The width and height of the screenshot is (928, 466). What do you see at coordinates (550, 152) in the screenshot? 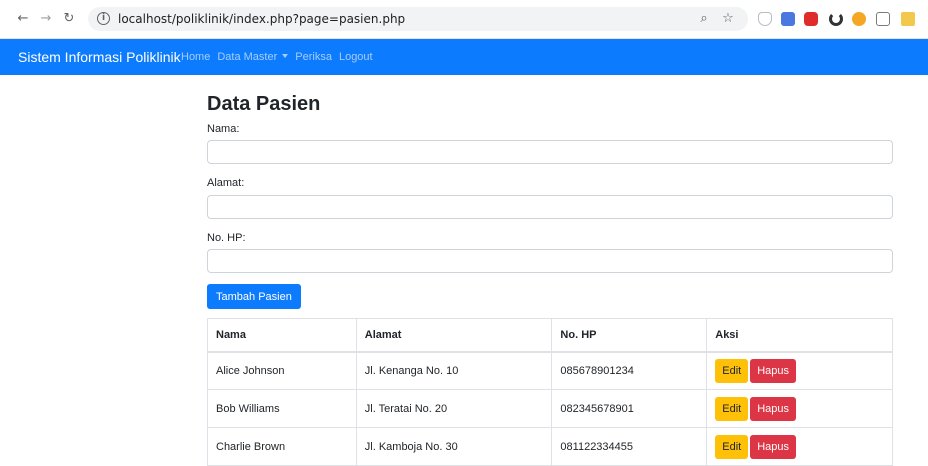
I see `nama-input` at bounding box center [550, 152].